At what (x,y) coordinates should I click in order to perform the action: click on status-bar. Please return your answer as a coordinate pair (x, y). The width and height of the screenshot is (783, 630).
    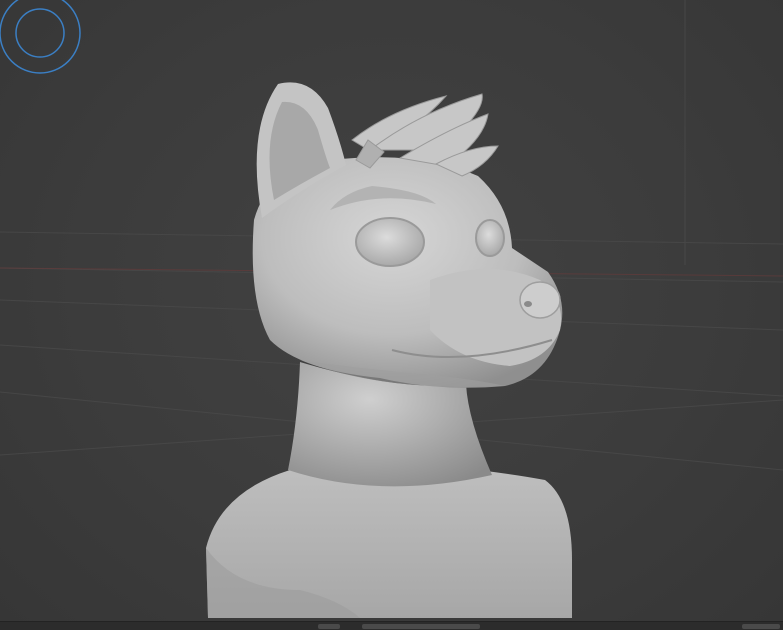
    Looking at the image, I should click on (391, 625).